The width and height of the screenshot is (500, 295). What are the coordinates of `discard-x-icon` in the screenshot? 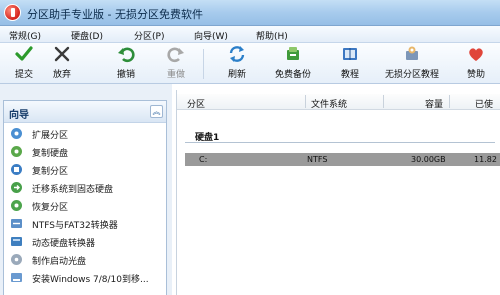 It's located at (62, 54).